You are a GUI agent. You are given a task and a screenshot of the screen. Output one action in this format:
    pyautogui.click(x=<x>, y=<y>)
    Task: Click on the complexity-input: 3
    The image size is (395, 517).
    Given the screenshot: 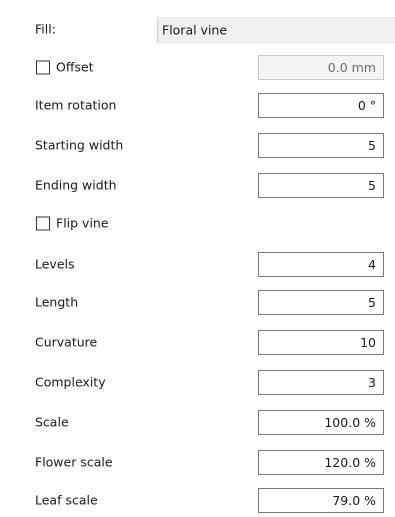 What is the action you would take?
    pyautogui.click(x=321, y=382)
    